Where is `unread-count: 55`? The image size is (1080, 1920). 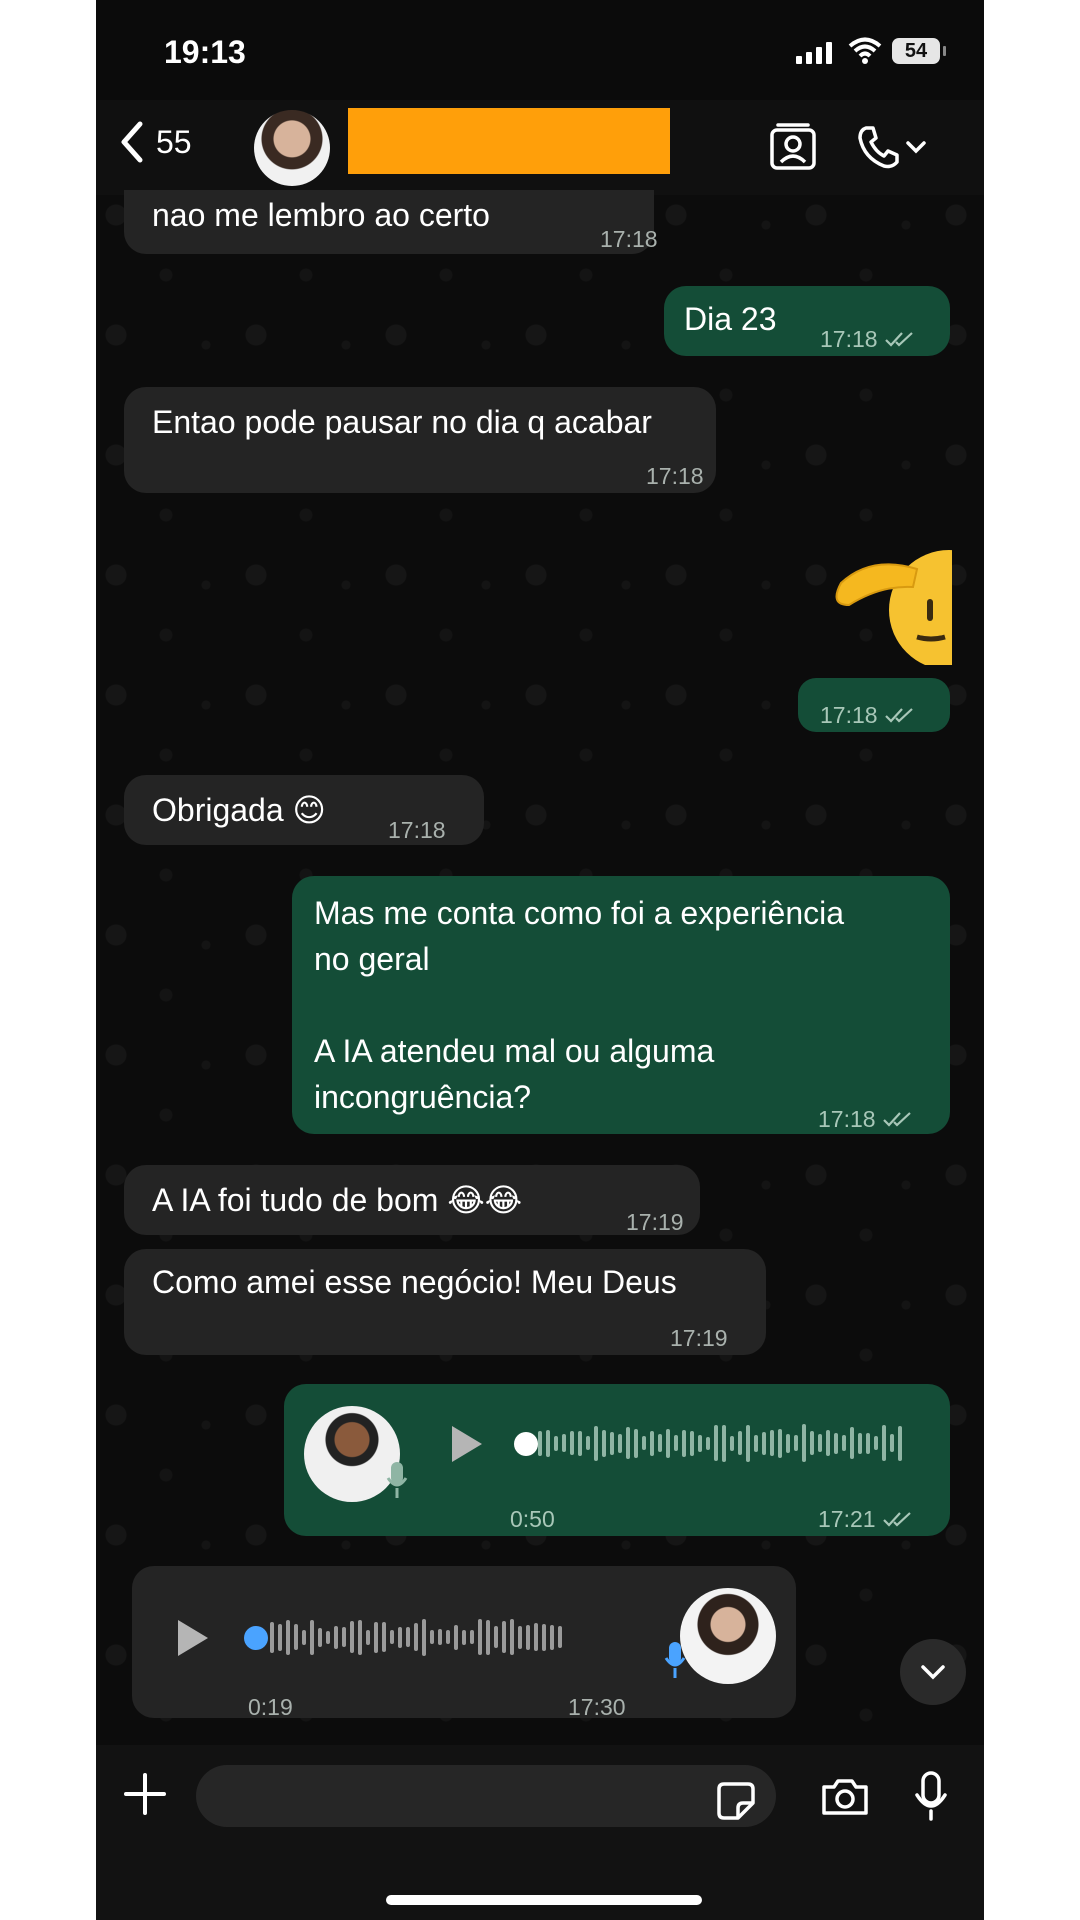
unread-count: 55 is located at coordinates (174, 141).